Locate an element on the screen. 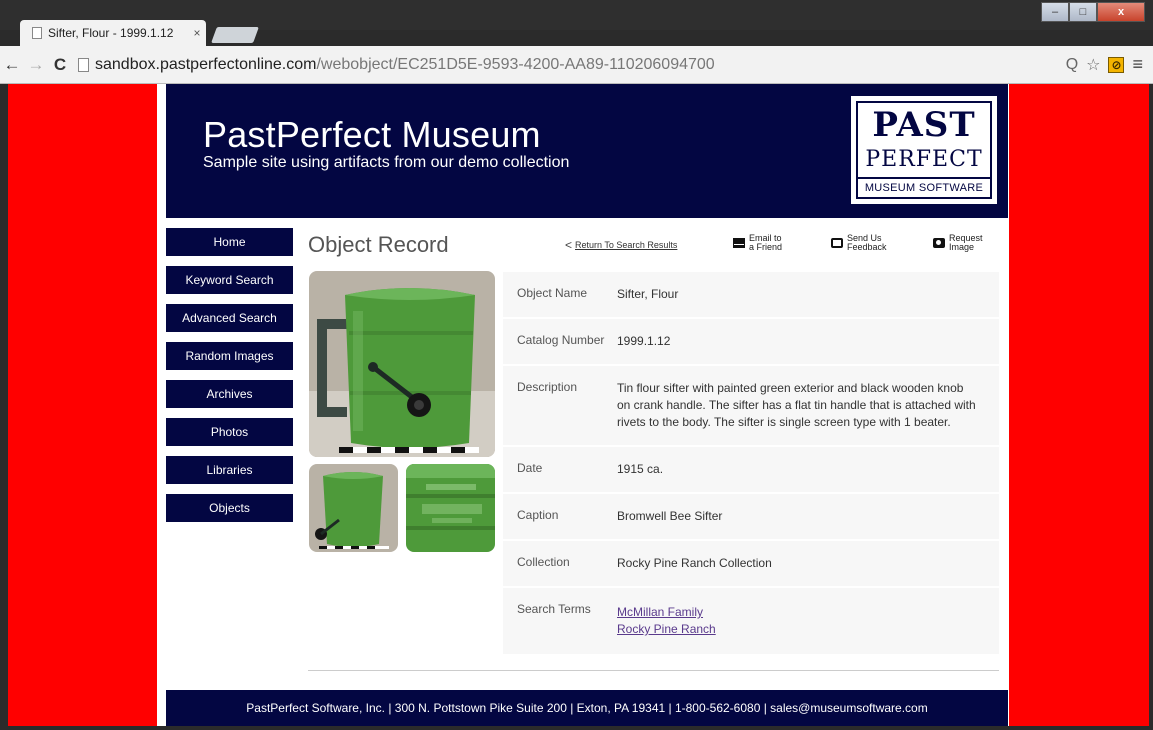  request-line2: Image is located at coordinates (962, 247).